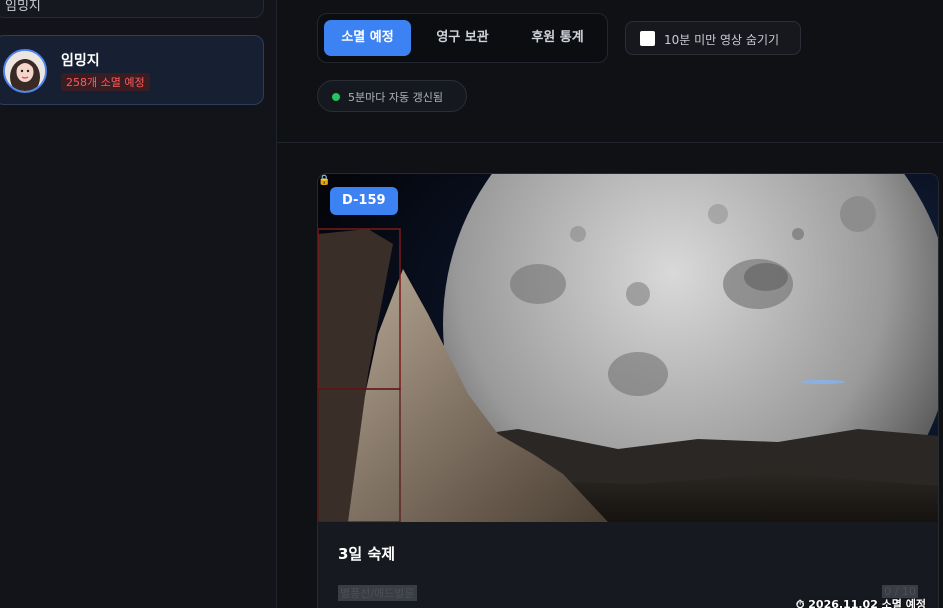  Describe the element at coordinates (395, 97) in the screenshot. I see `status-text: 5분마다 자동 갱신됨` at that location.